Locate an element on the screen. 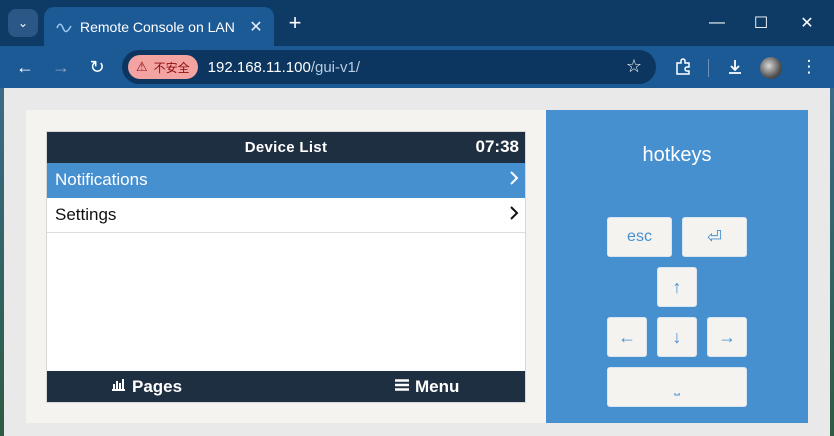 The image size is (834, 436). list-item-notifications: Notifications is located at coordinates (286, 180).